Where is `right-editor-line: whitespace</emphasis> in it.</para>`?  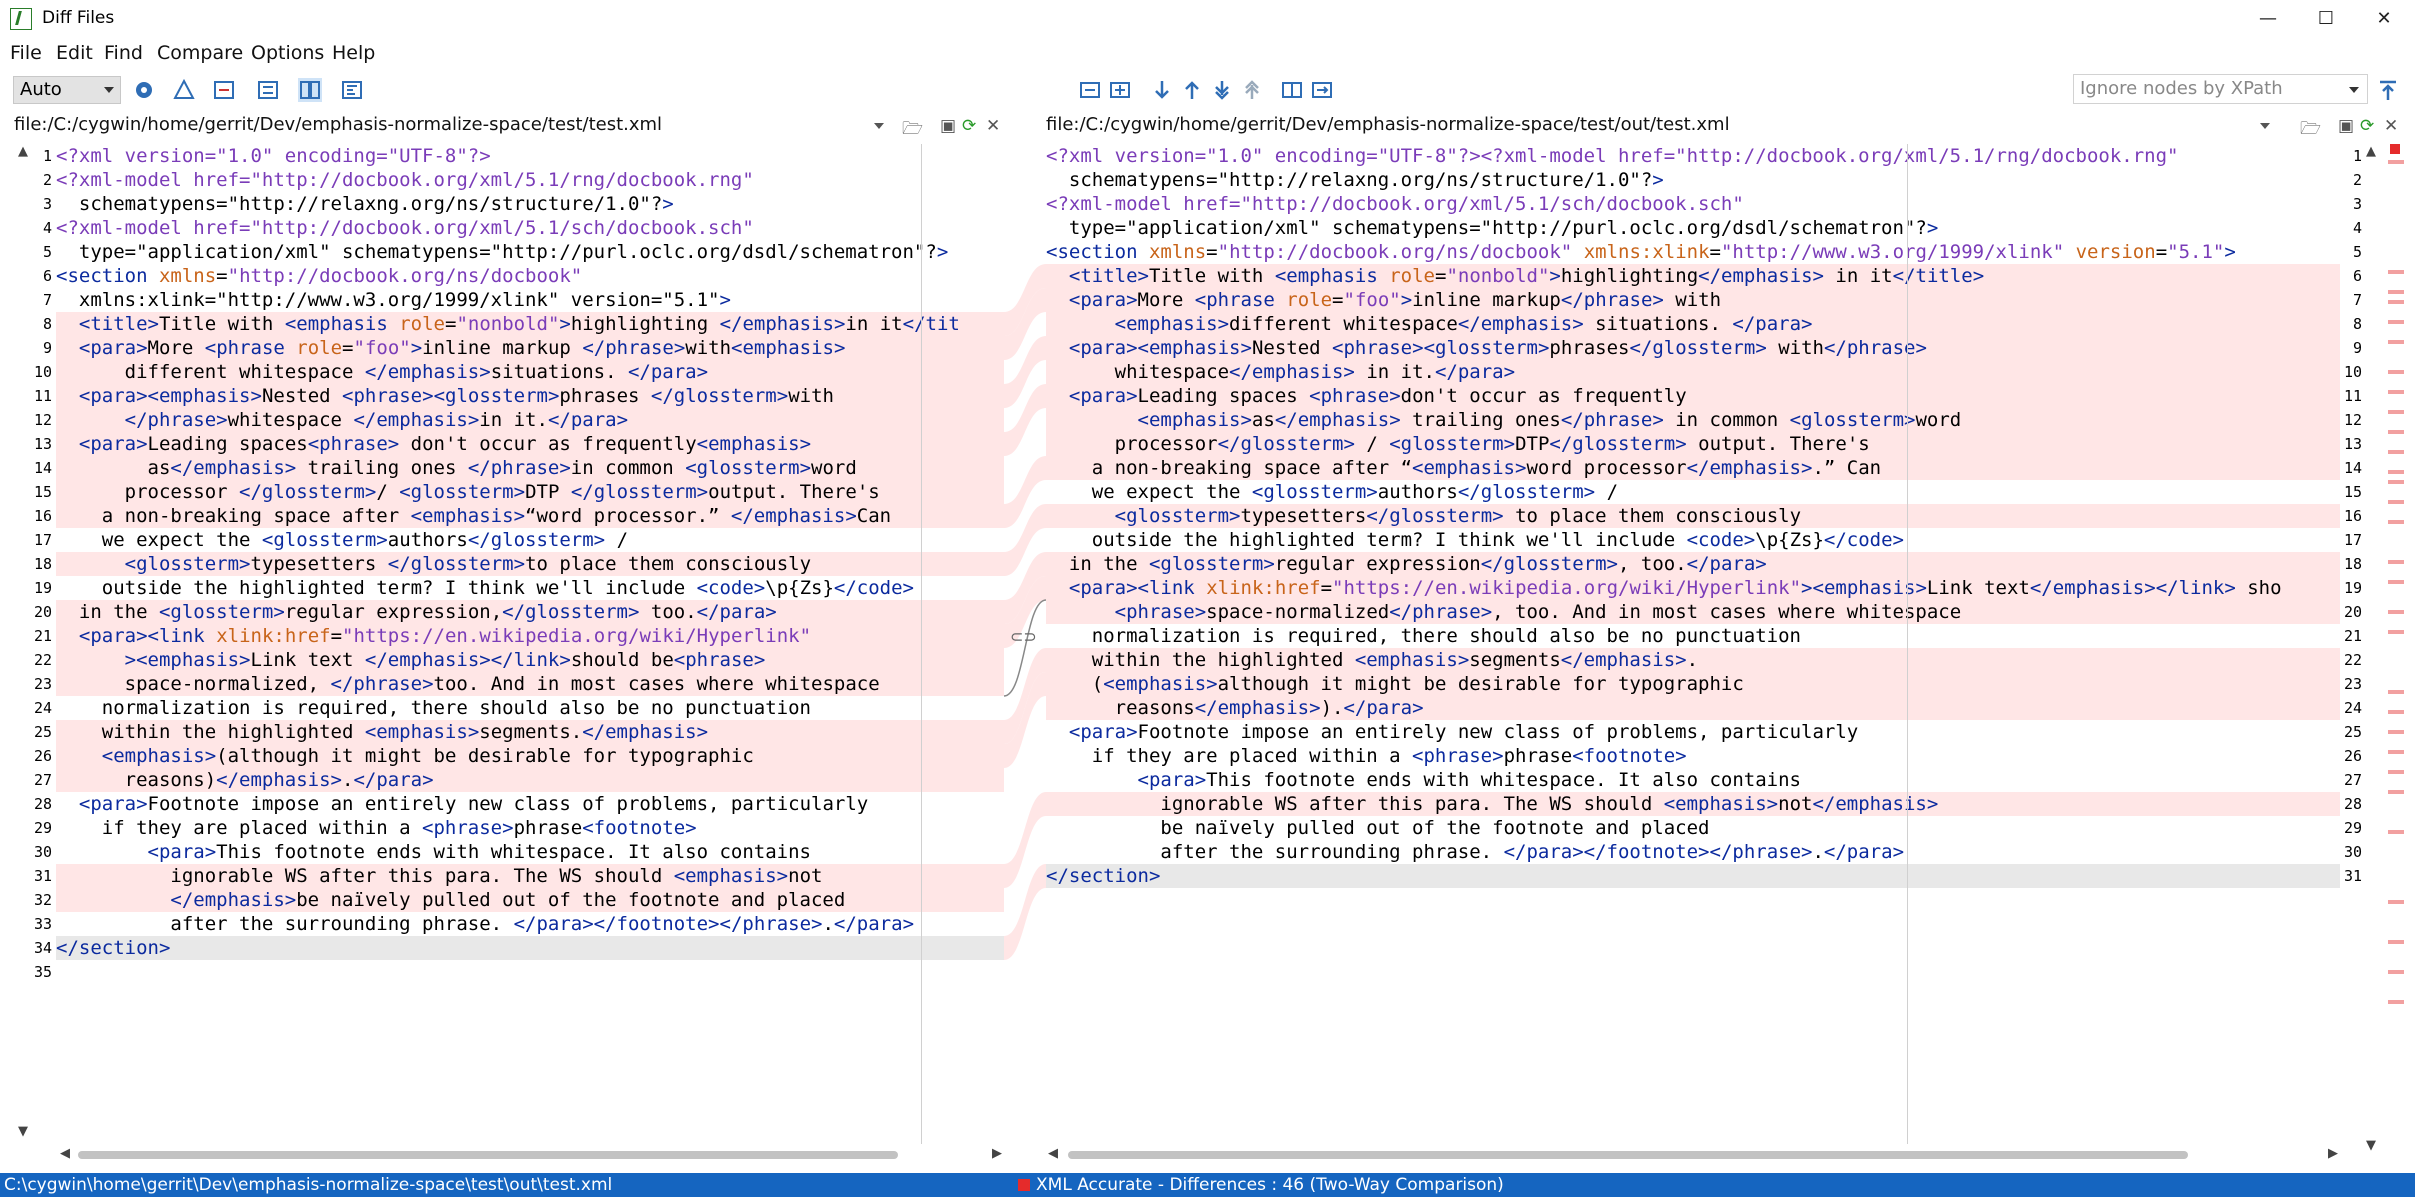 right-editor-line: whitespace</emphasis> in it.</para> is located at coordinates (1693, 372).